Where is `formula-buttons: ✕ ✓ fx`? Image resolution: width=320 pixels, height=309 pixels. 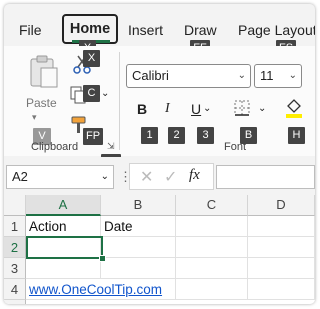
formula-buttons: ✕ ✓ fx is located at coordinates (171, 176).